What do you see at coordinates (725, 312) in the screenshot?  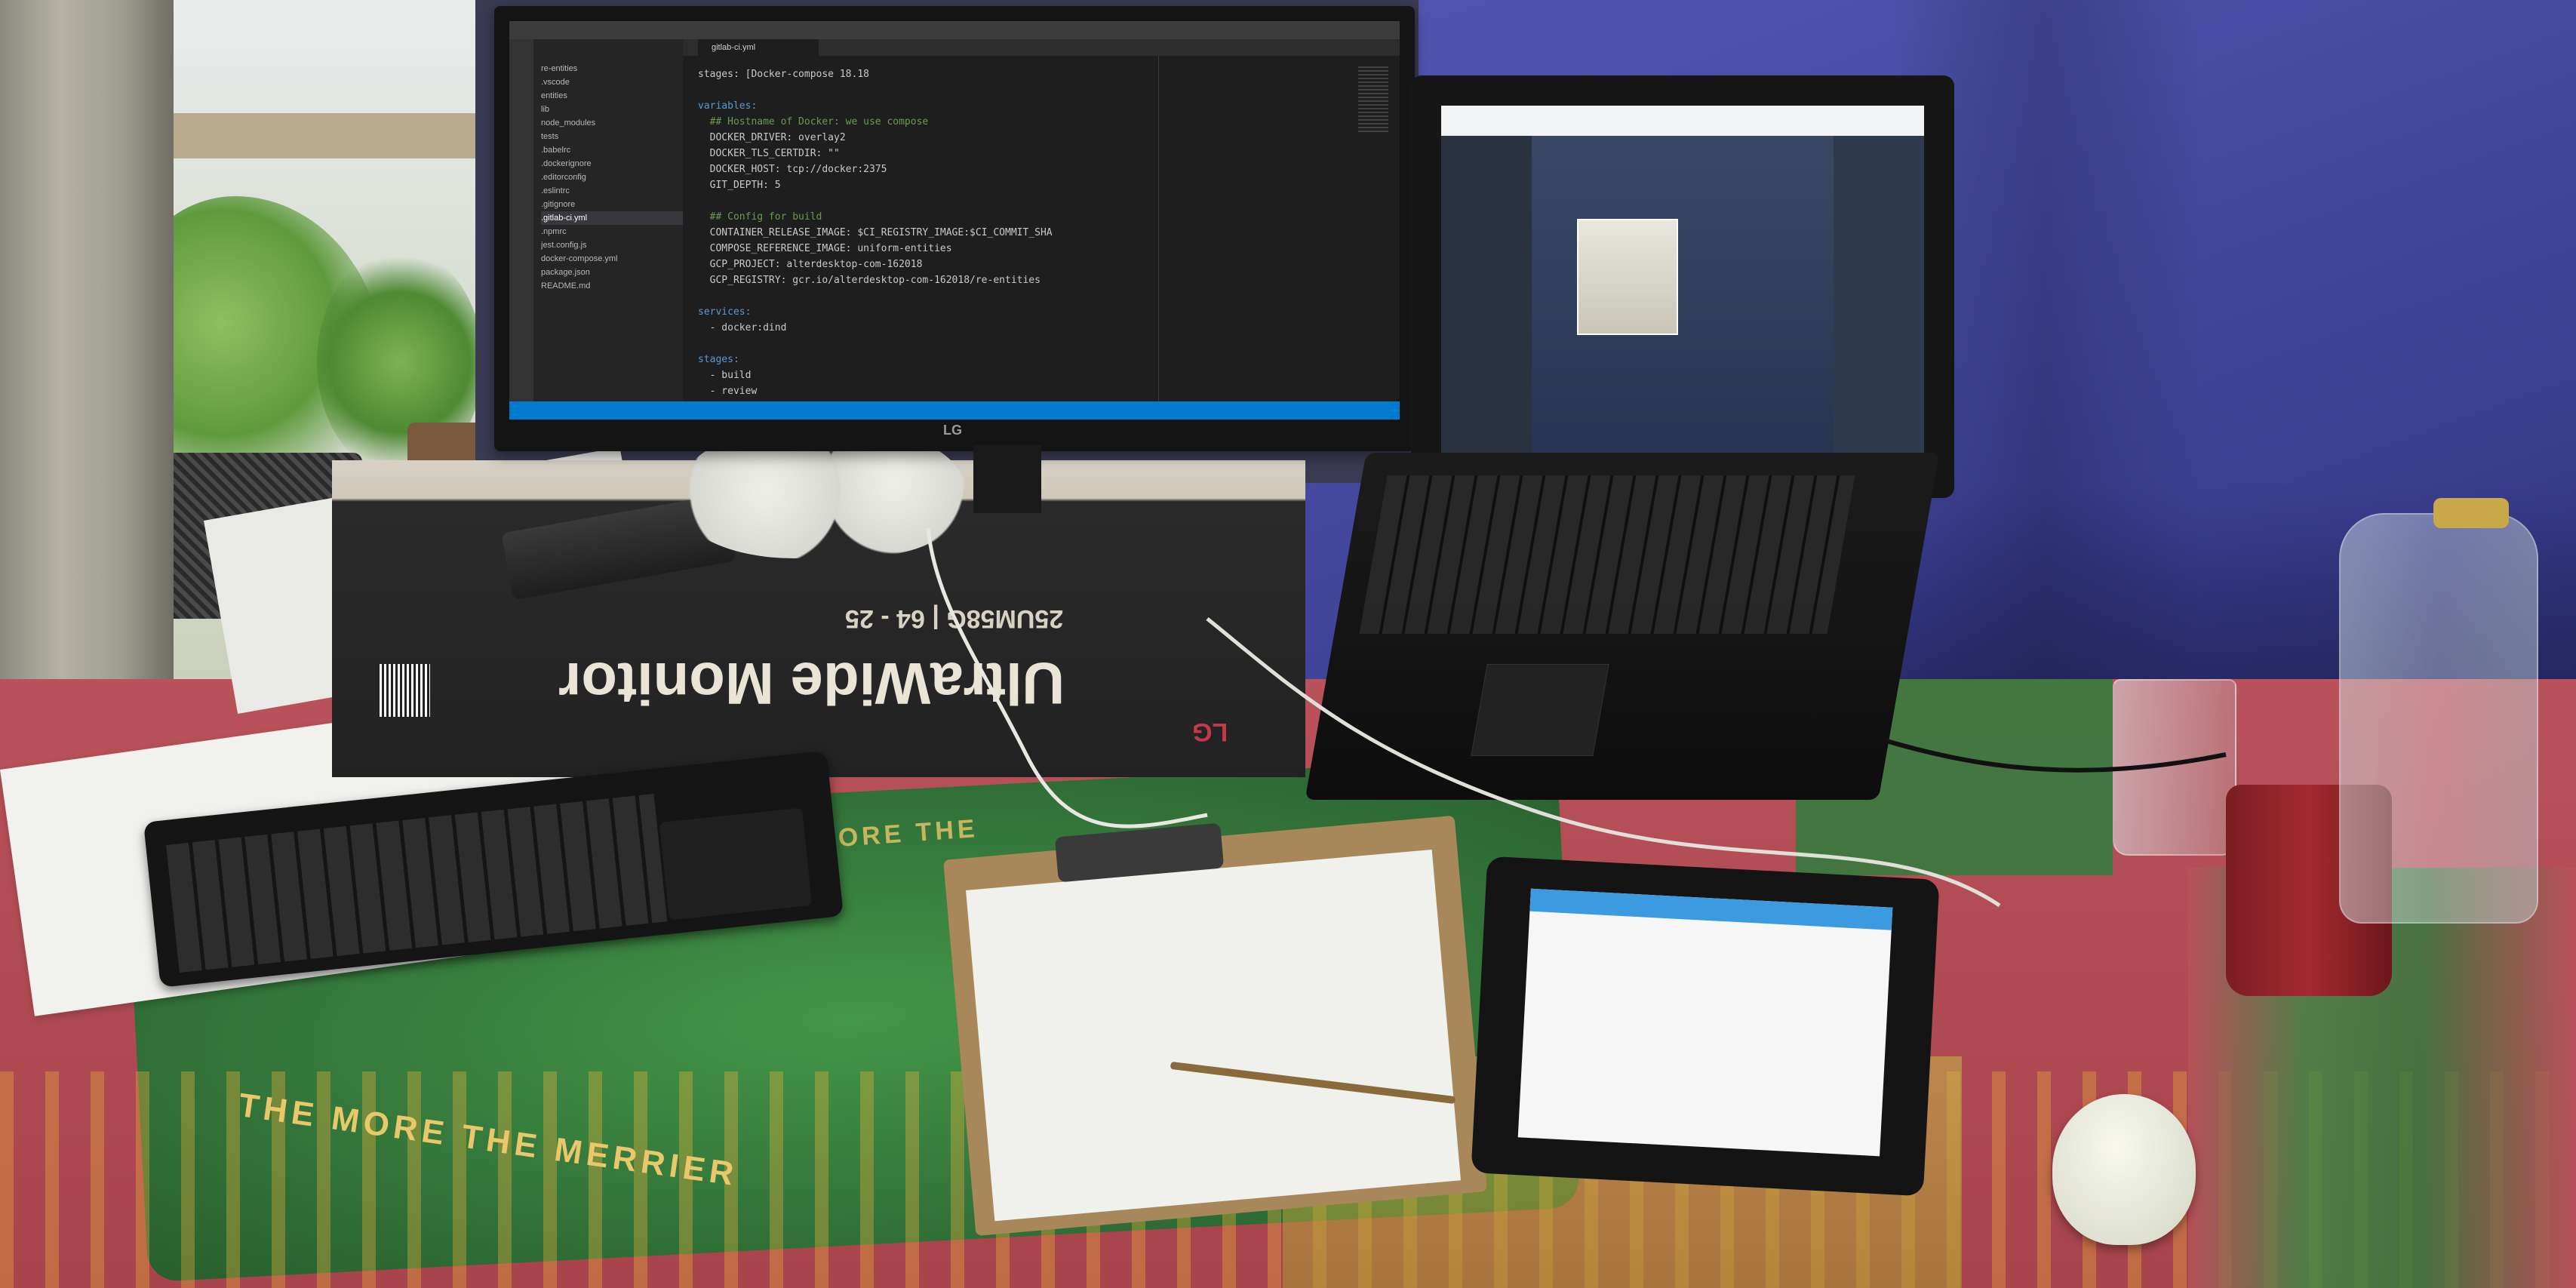 I see `code-line: services:` at bounding box center [725, 312].